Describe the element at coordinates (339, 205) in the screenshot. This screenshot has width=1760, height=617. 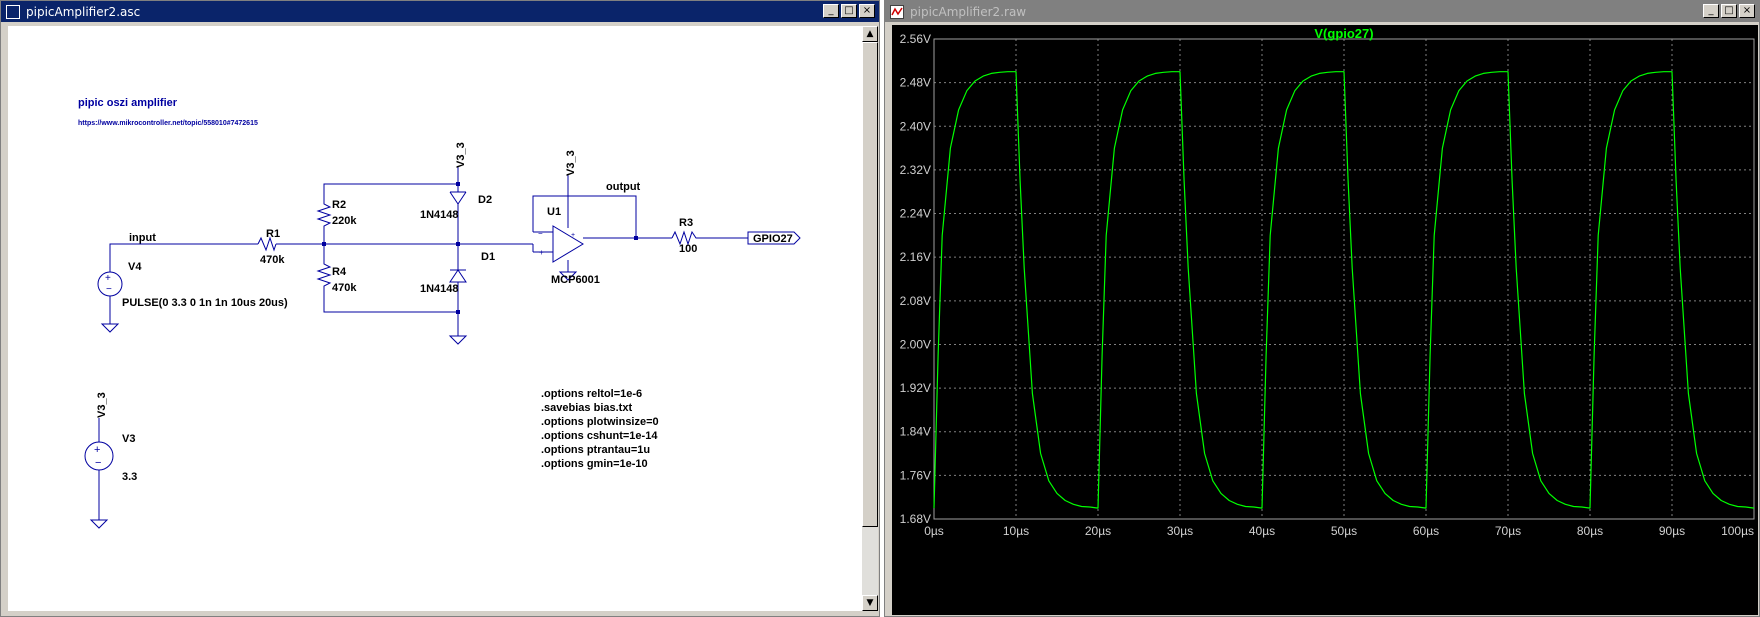
I see `r2-ref: R2` at that location.